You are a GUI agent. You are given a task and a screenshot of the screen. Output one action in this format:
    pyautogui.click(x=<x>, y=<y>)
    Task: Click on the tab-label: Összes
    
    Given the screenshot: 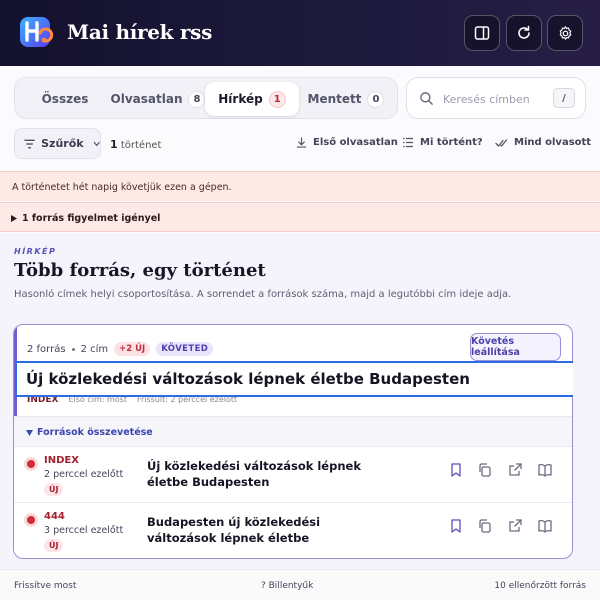 What is the action you would take?
    pyautogui.click(x=65, y=99)
    